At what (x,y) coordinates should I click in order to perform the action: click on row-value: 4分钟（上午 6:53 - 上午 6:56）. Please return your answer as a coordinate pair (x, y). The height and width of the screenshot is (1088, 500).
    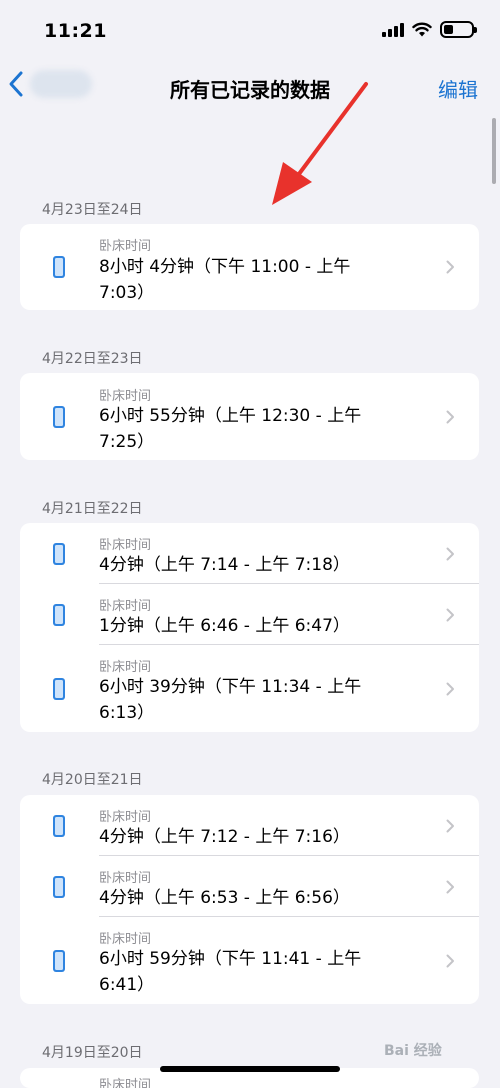
    Looking at the image, I should click on (249, 898).